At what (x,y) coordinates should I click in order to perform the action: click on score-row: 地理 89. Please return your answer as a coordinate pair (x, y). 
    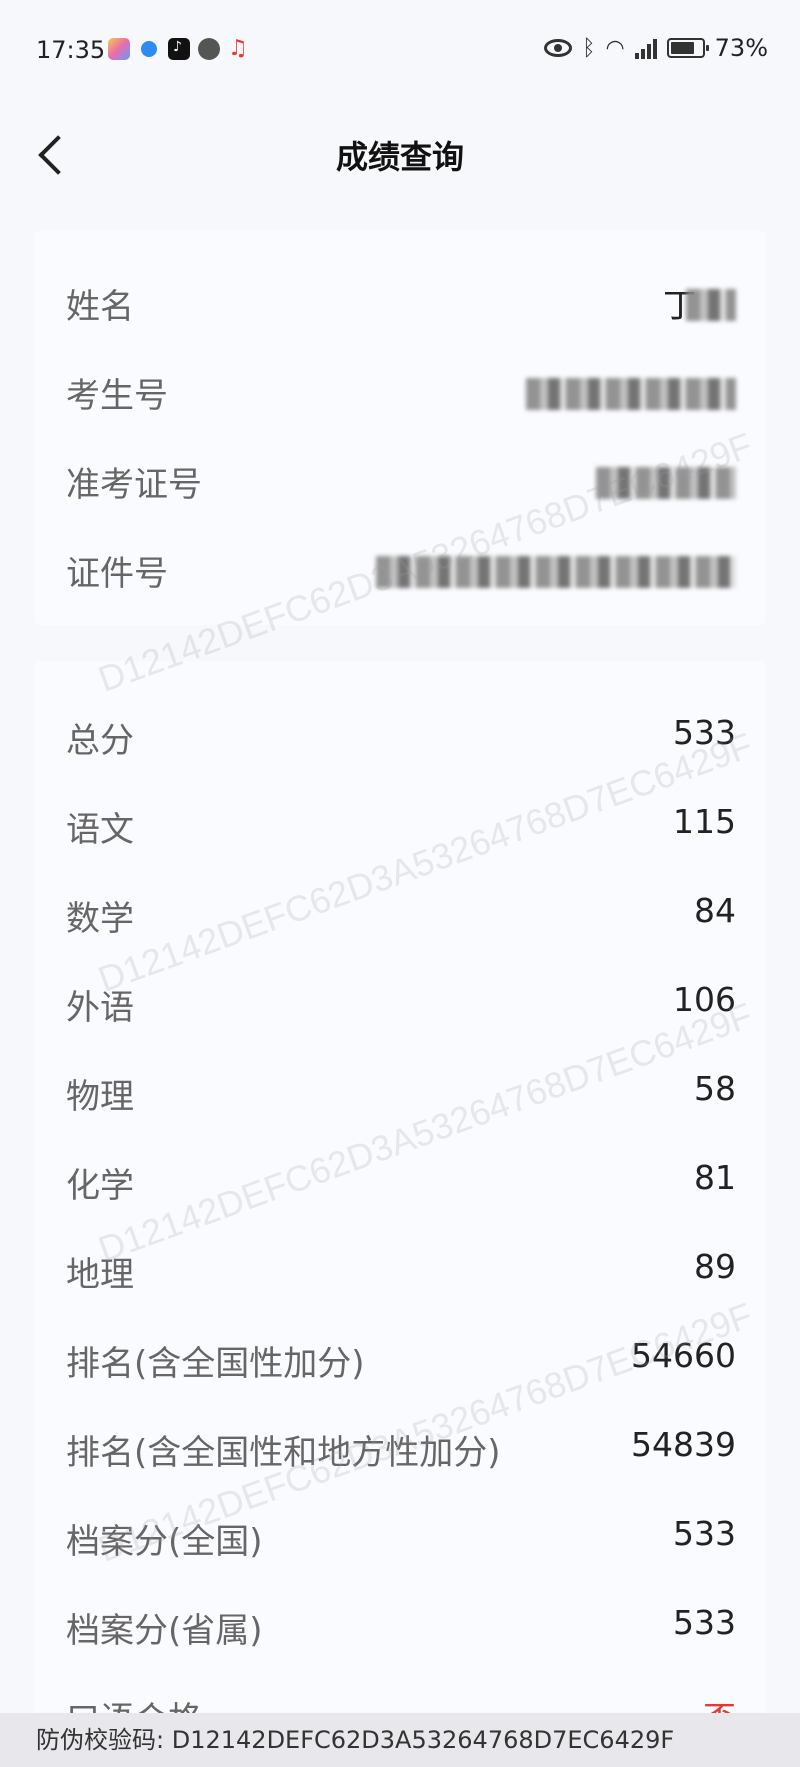
    Looking at the image, I should click on (400, 1267).